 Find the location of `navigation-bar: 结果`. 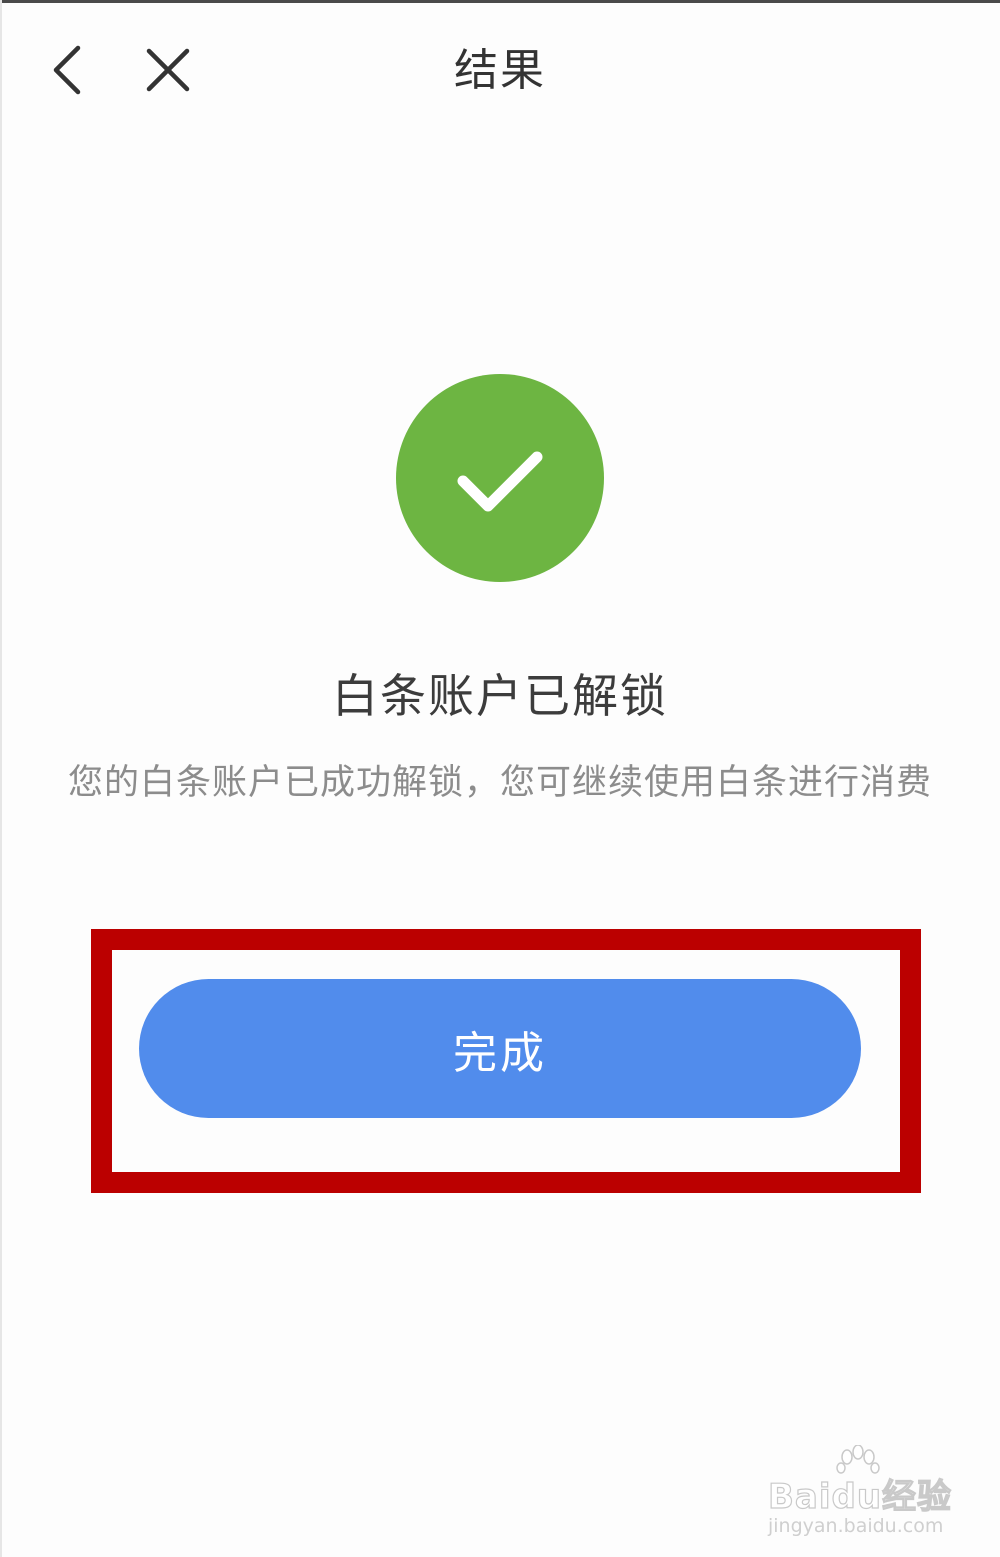

navigation-bar: 结果 is located at coordinates (500, 70).